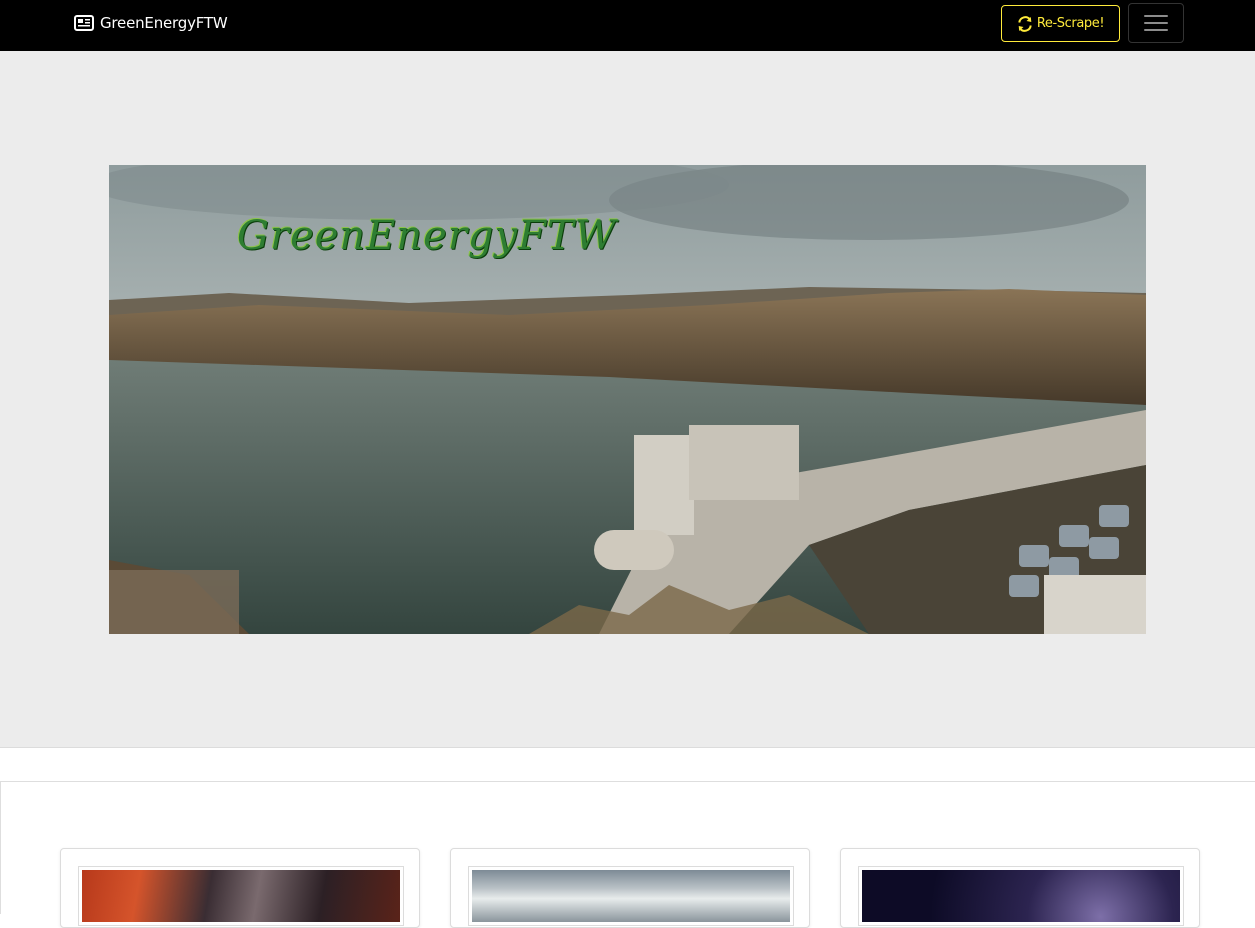 The height and width of the screenshot is (928, 1255). What do you see at coordinates (164, 23) in the screenshot?
I see `brand-name: GreenEnergyFTW` at bounding box center [164, 23].